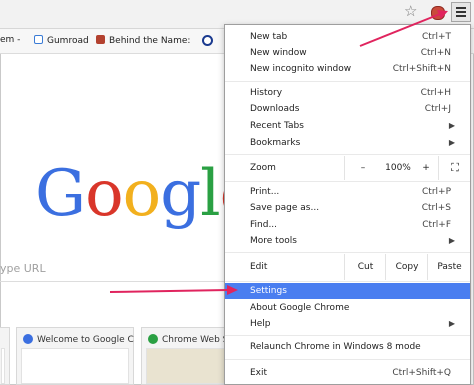  What do you see at coordinates (210, 194) in the screenshot?
I see `logo-letter: l` at bounding box center [210, 194].